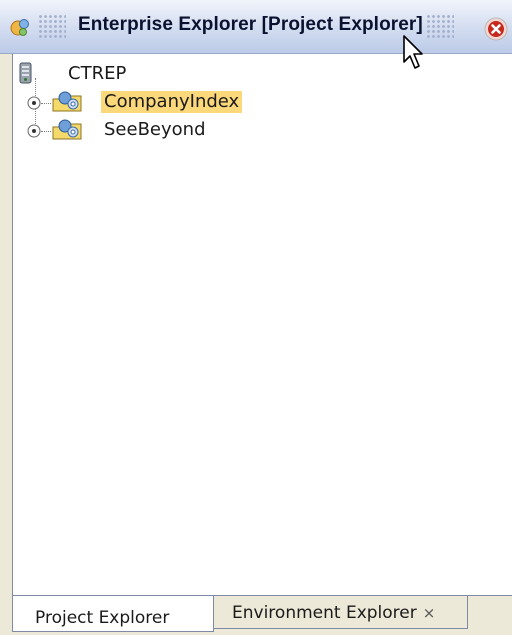 The height and width of the screenshot is (635, 512). I want to click on tree-item-label: CompanyIndex, so click(172, 102).